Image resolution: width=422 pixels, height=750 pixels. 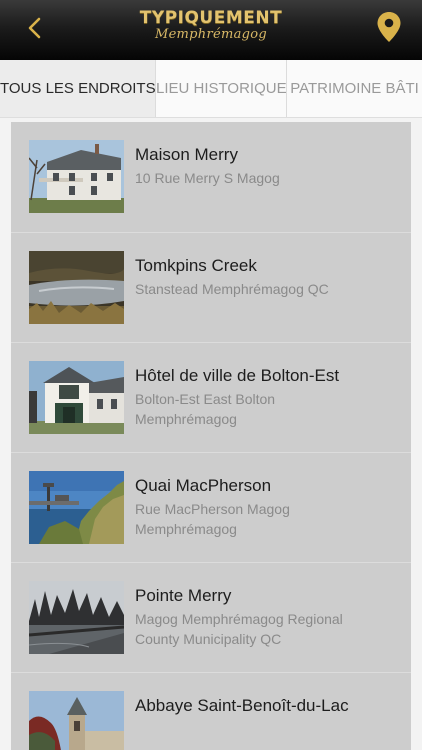 I want to click on place-title: Maison Merry, so click(x=186, y=154).